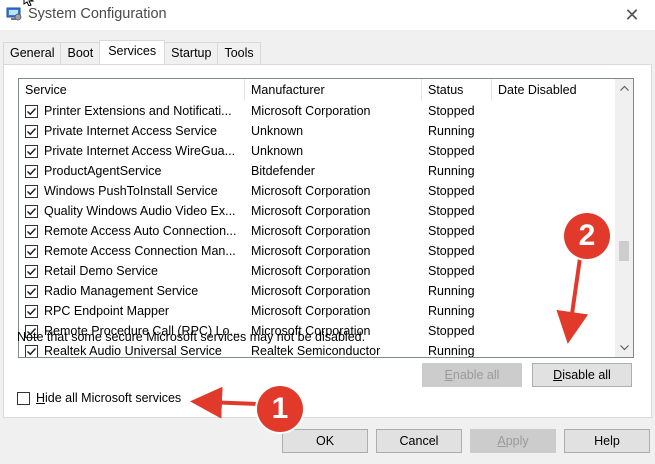  Describe the element at coordinates (552, 90) in the screenshot. I see `column-header-date-disabled: Date Disabled` at that location.